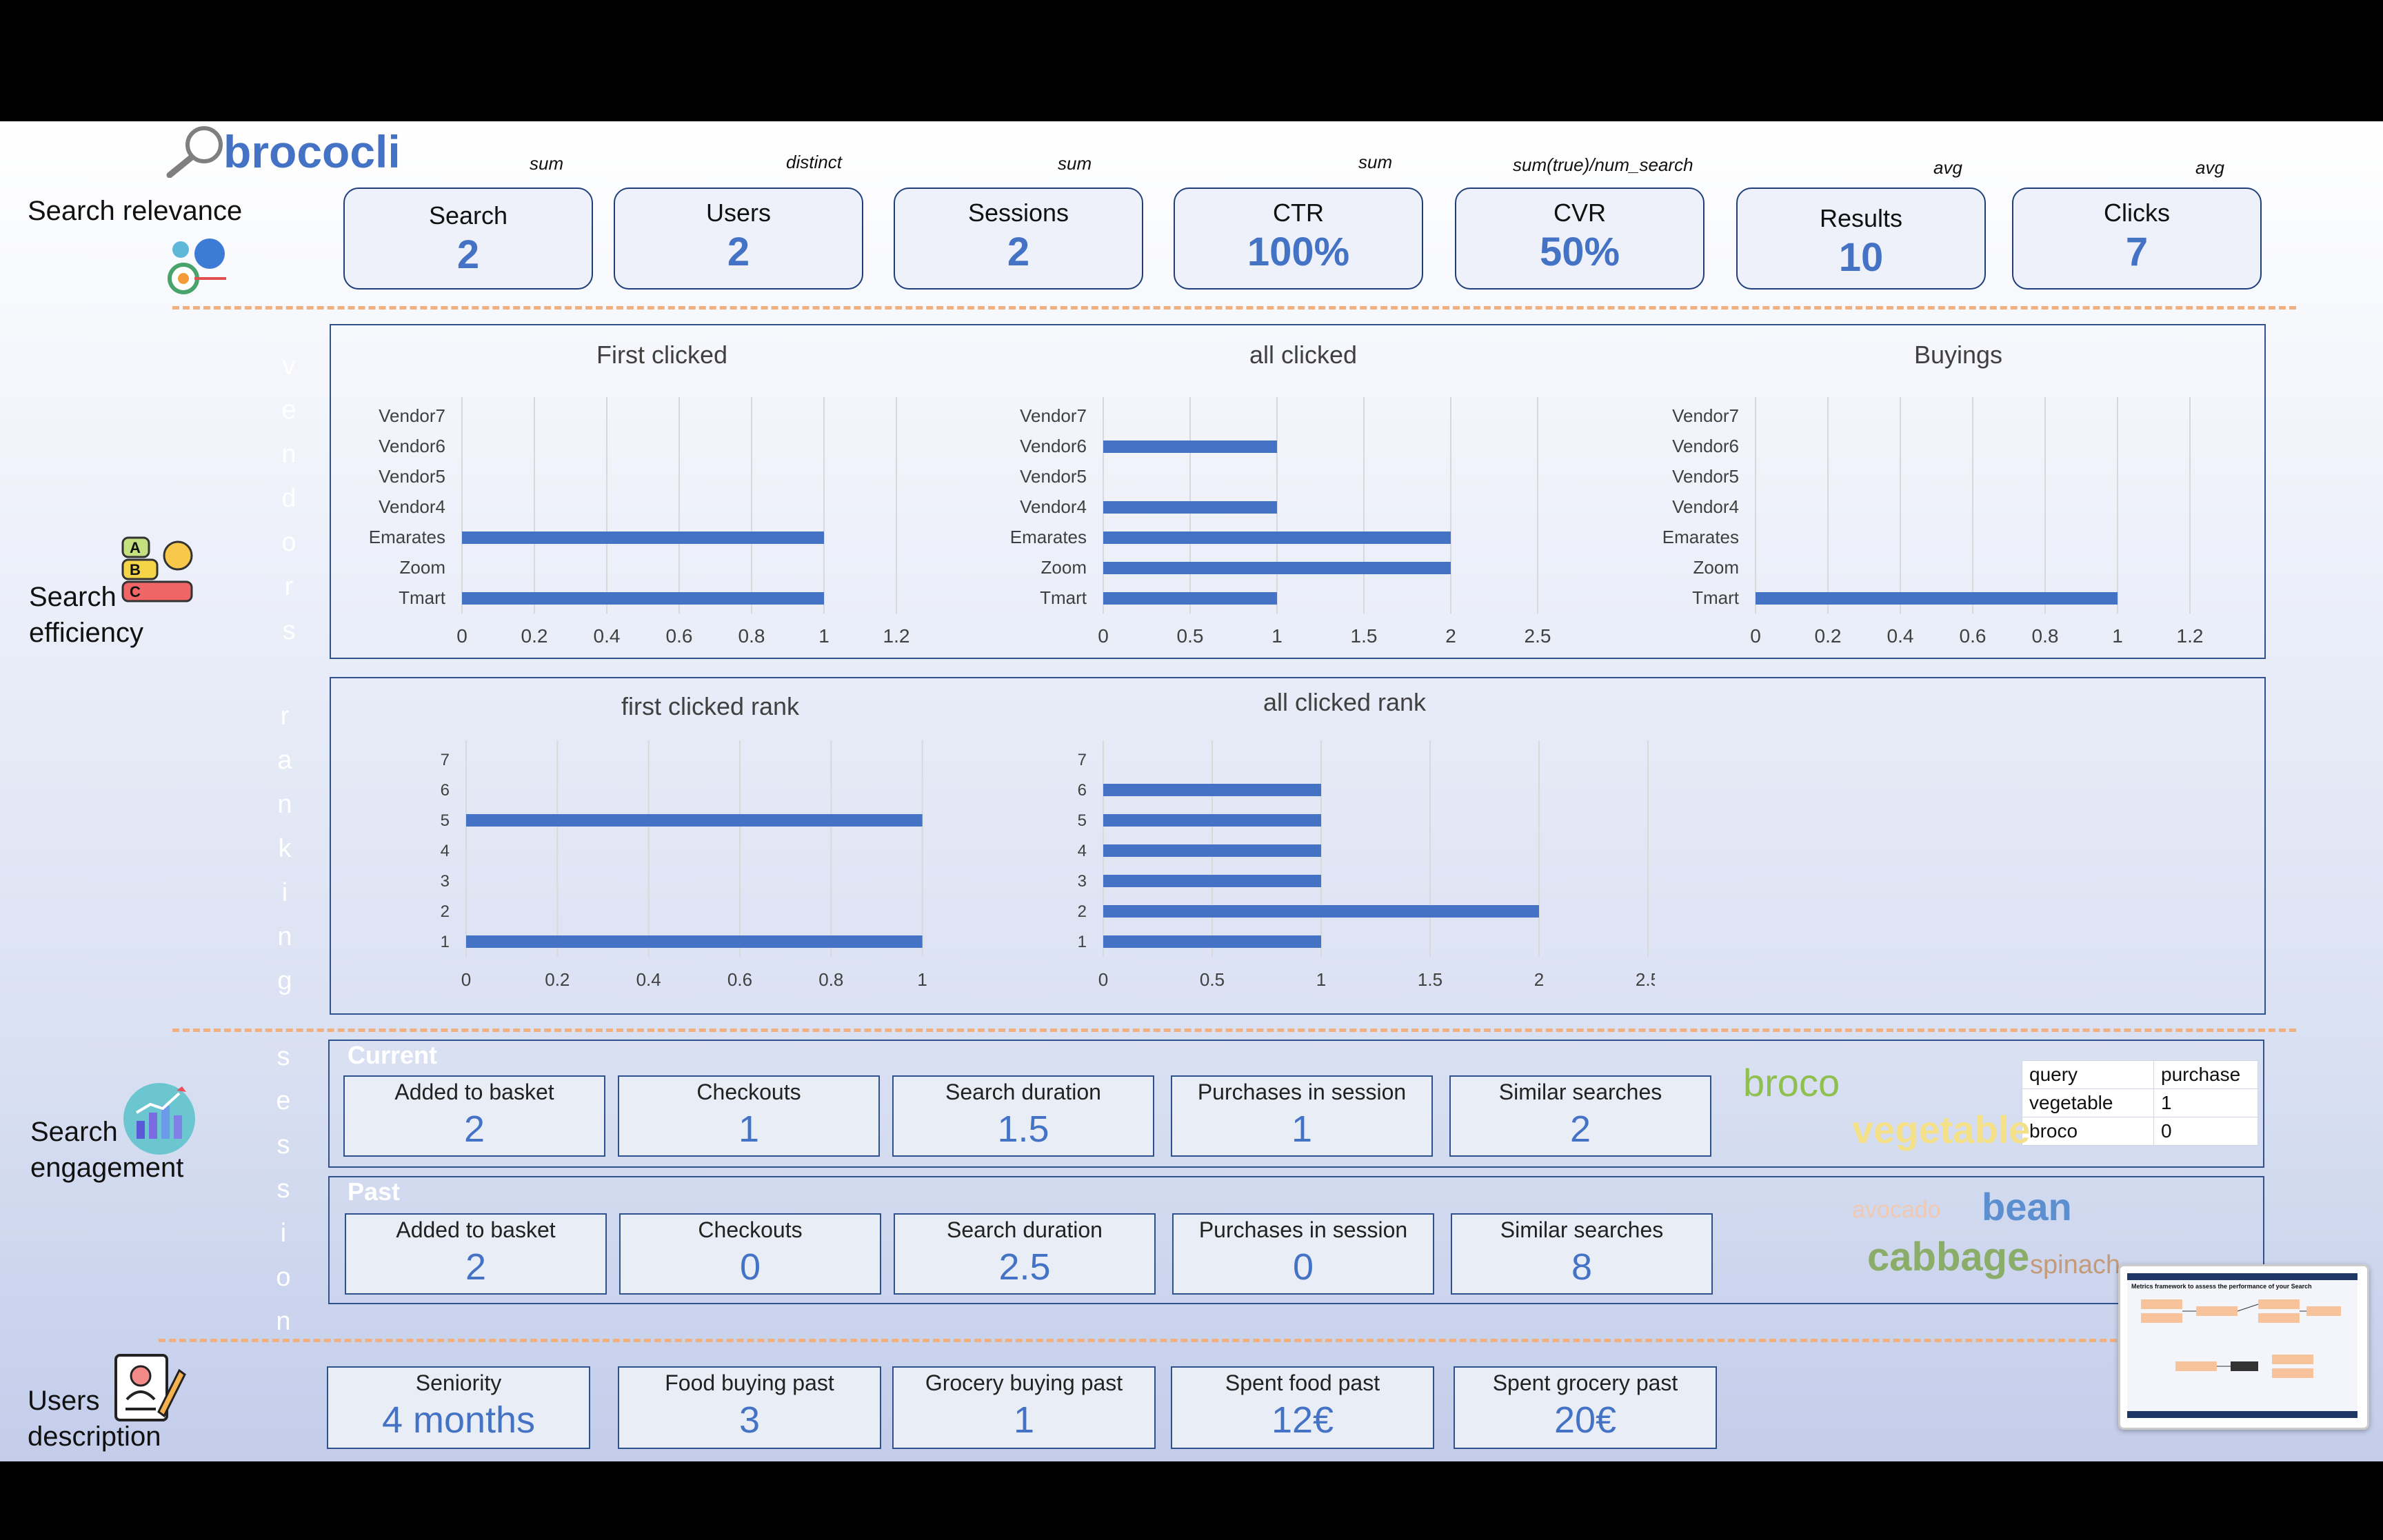  Describe the element at coordinates (135, 211) in the screenshot. I see `section-label-relevance: Search relevance` at that location.